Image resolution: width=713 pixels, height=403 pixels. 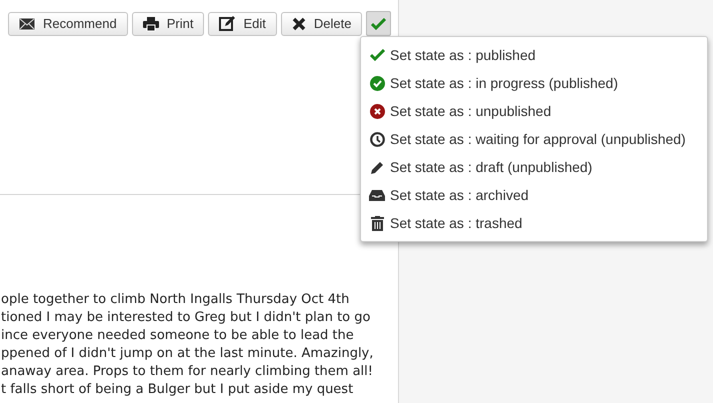 What do you see at coordinates (377, 111) in the screenshot?
I see `cross-circle-icon` at bounding box center [377, 111].